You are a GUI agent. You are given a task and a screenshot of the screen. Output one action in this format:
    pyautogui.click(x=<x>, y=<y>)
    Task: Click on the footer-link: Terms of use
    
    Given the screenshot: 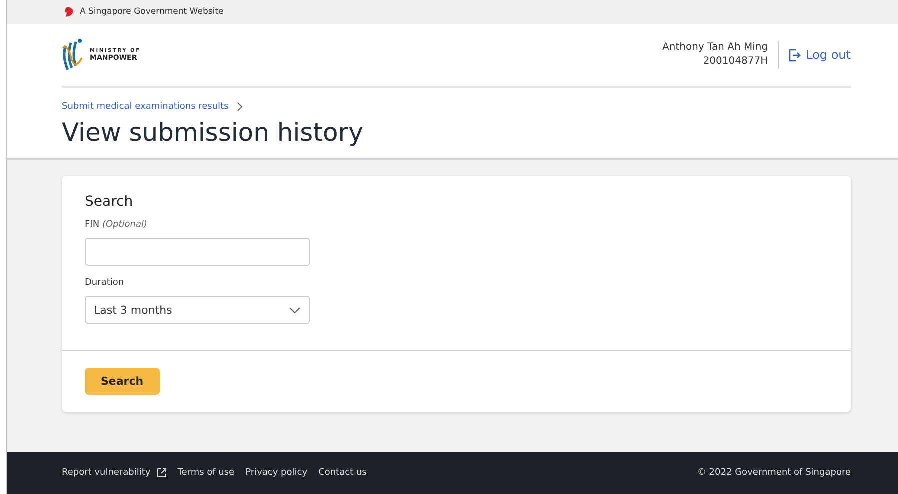 What is the action you would take?
    pyautogui.click(x=206, y=473)
    